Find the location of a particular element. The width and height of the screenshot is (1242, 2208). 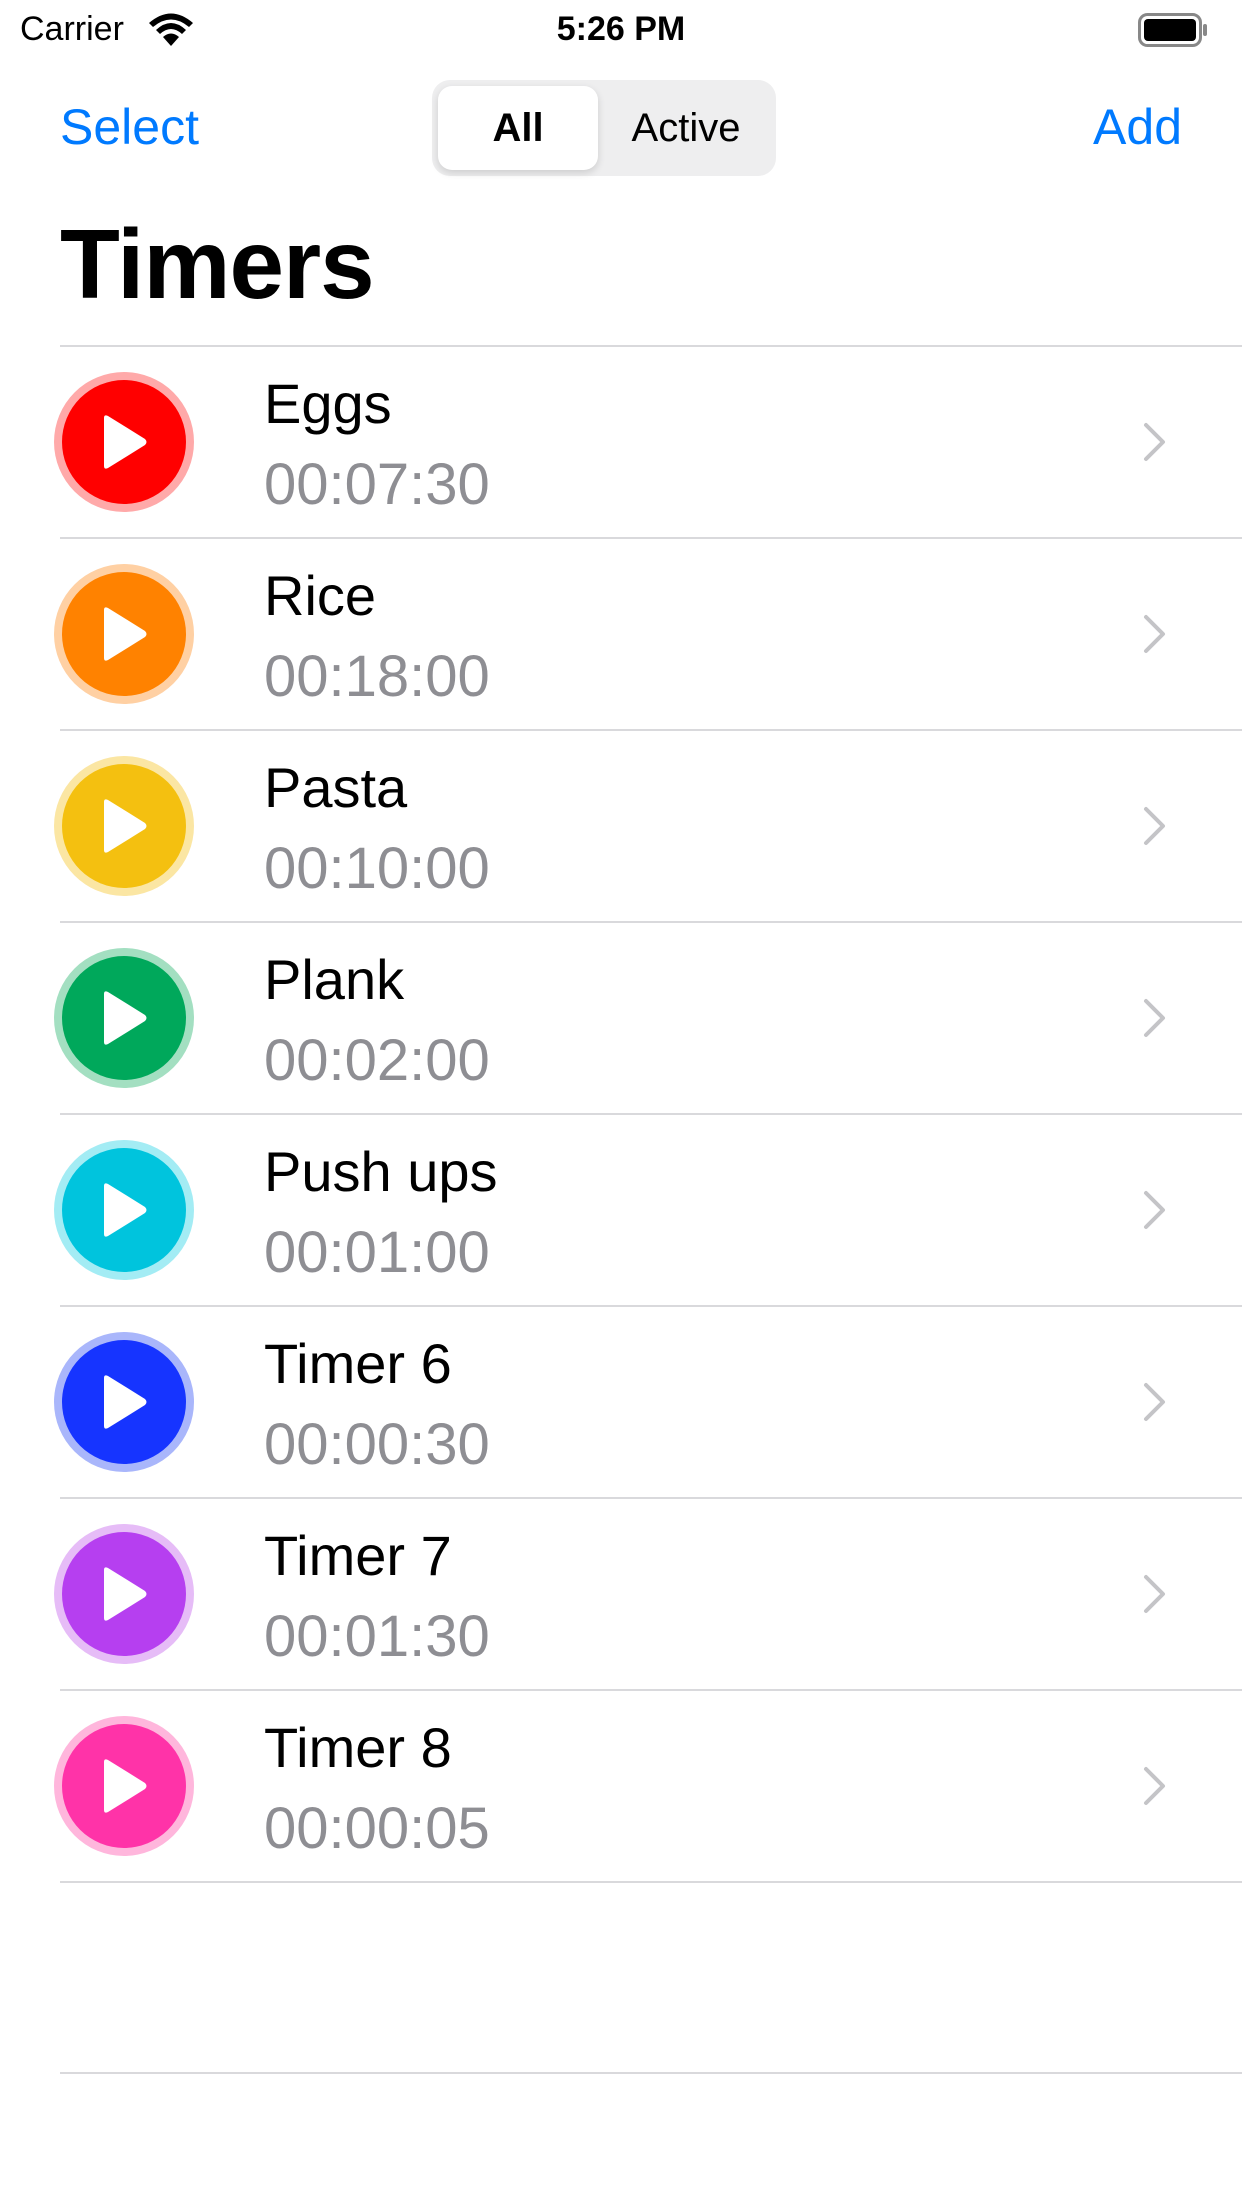

timer-name: Push ups is located at coordinates (381, 1171).